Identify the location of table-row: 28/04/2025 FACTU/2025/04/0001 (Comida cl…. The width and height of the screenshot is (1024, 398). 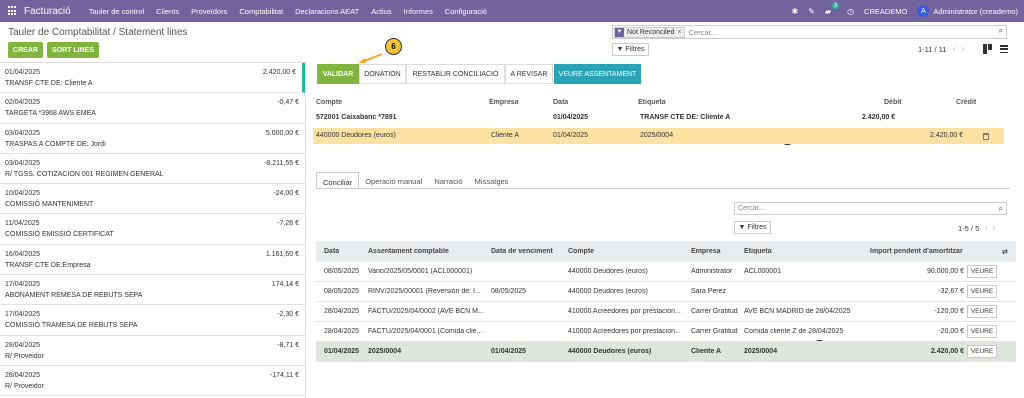
(666, 332).